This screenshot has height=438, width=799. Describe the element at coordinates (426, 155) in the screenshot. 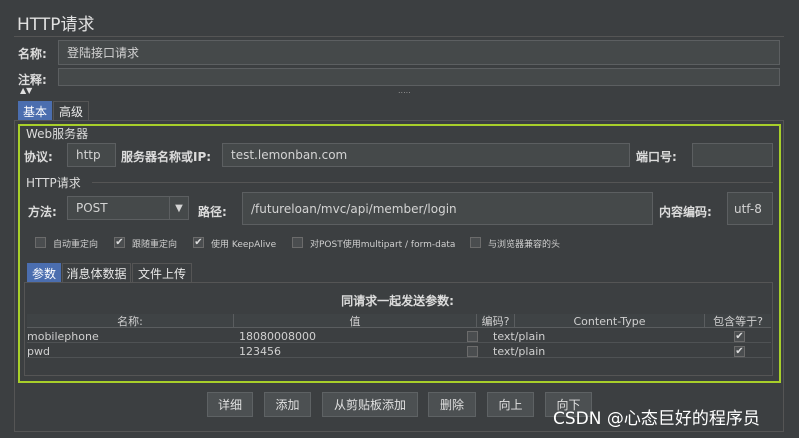

I see `server-input: test.lemonban.com` at that location.